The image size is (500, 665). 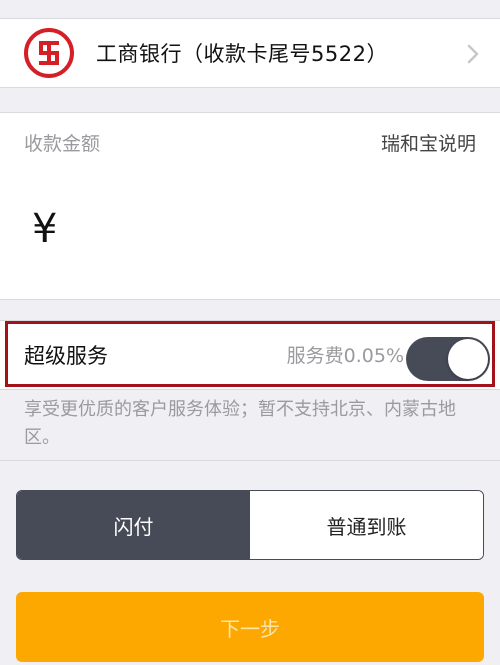 What do you see at coordinates (62, 144) in the screenshot?
I see `amount-label: 收款金额` at bounding box center [62, 144].